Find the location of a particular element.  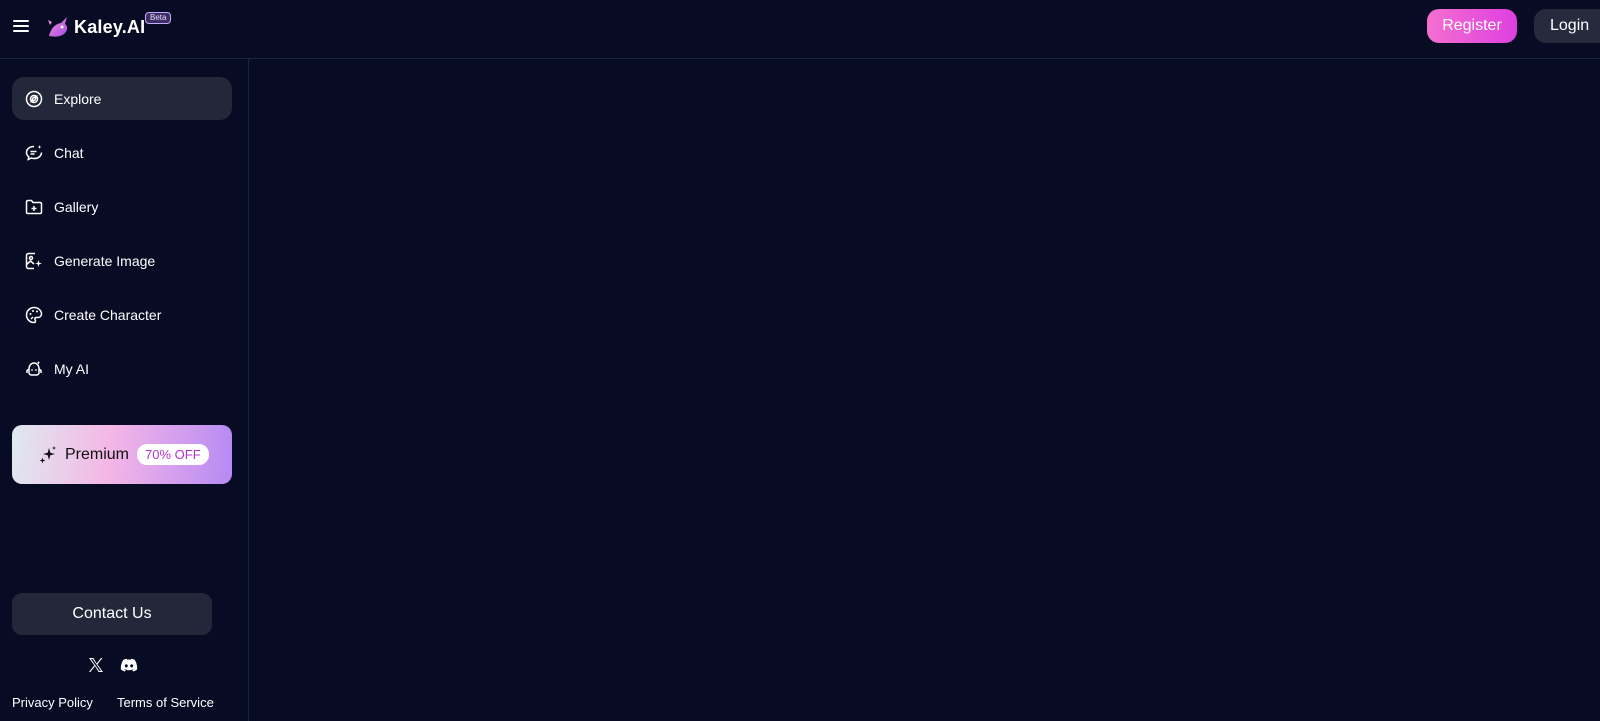

chat-bubble-icon is located at coordinates (34, 152).